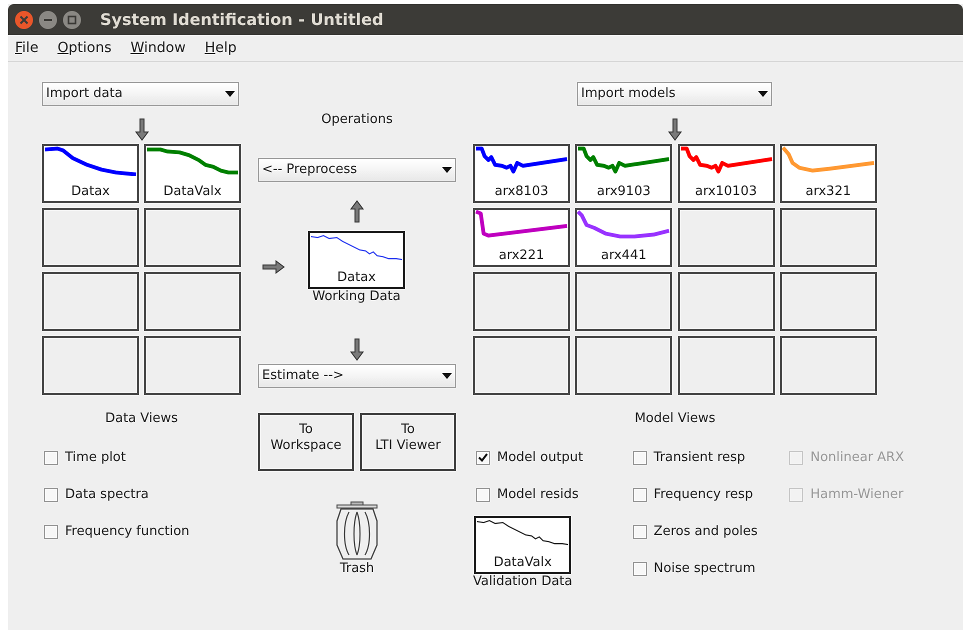  Describe the element at coordinates (192, 173) in the screenshot. I see `data-tile: DataValx` at that location.